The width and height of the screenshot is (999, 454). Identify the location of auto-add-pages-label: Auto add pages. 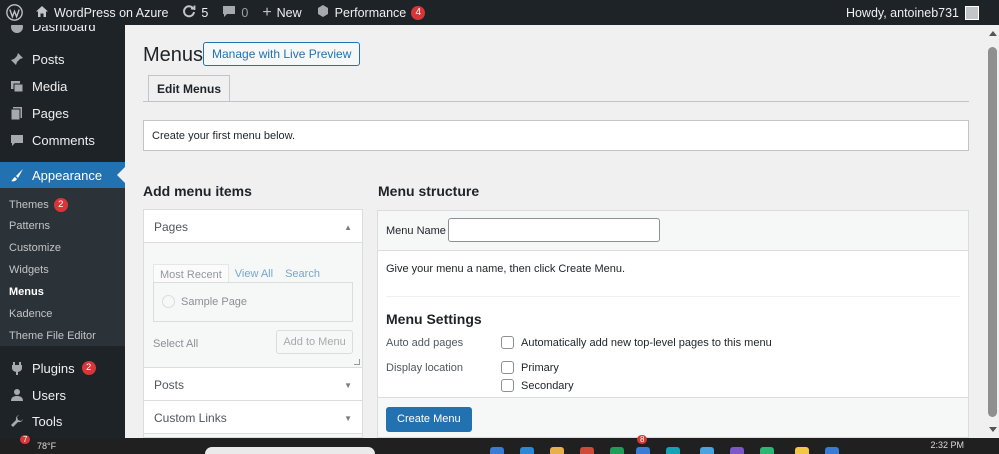
(425, 343).